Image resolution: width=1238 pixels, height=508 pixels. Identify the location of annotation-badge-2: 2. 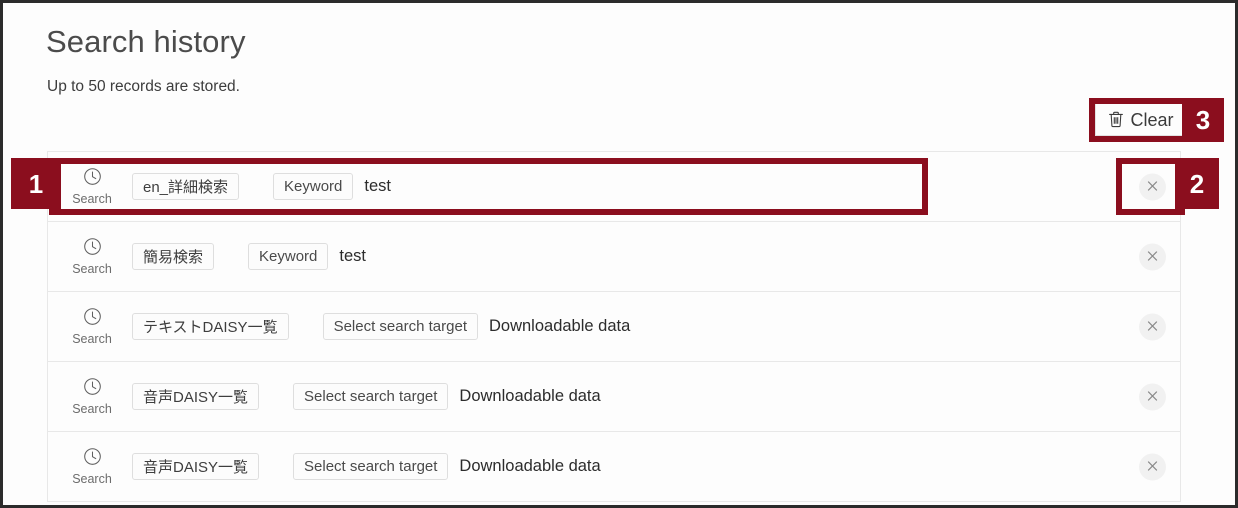
(1197, 183).